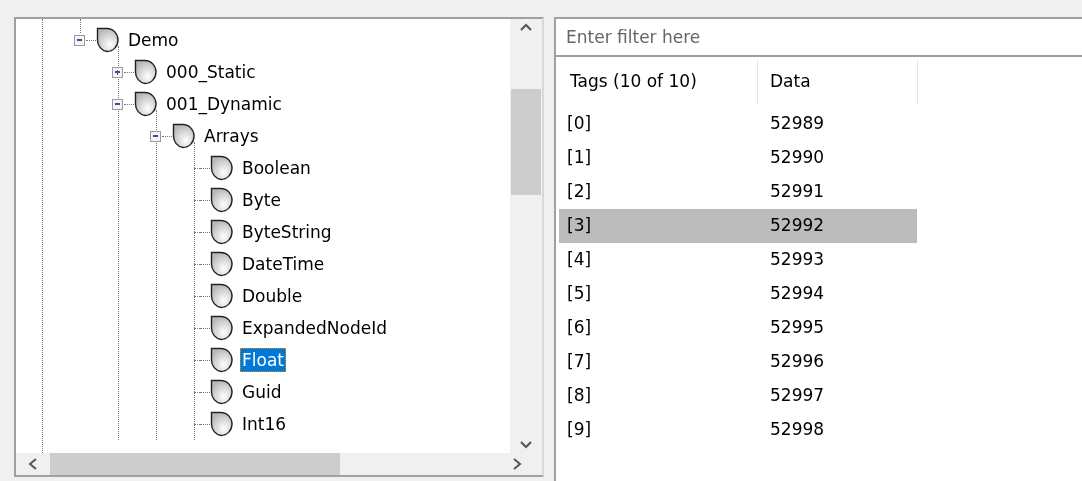 The width and height of the screenshot is (1082, 481). I want to click on table-row: [6] 52995, so click(738, 328).